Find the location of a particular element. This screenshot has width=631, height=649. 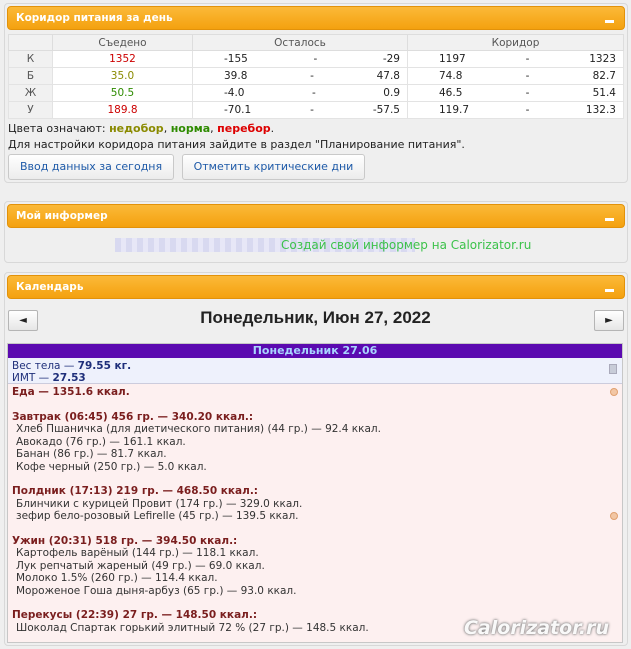

meal-header: Завтрак (06:45) 456 гр. — 340.20 ккал.: is located at coordinates (133, 416).